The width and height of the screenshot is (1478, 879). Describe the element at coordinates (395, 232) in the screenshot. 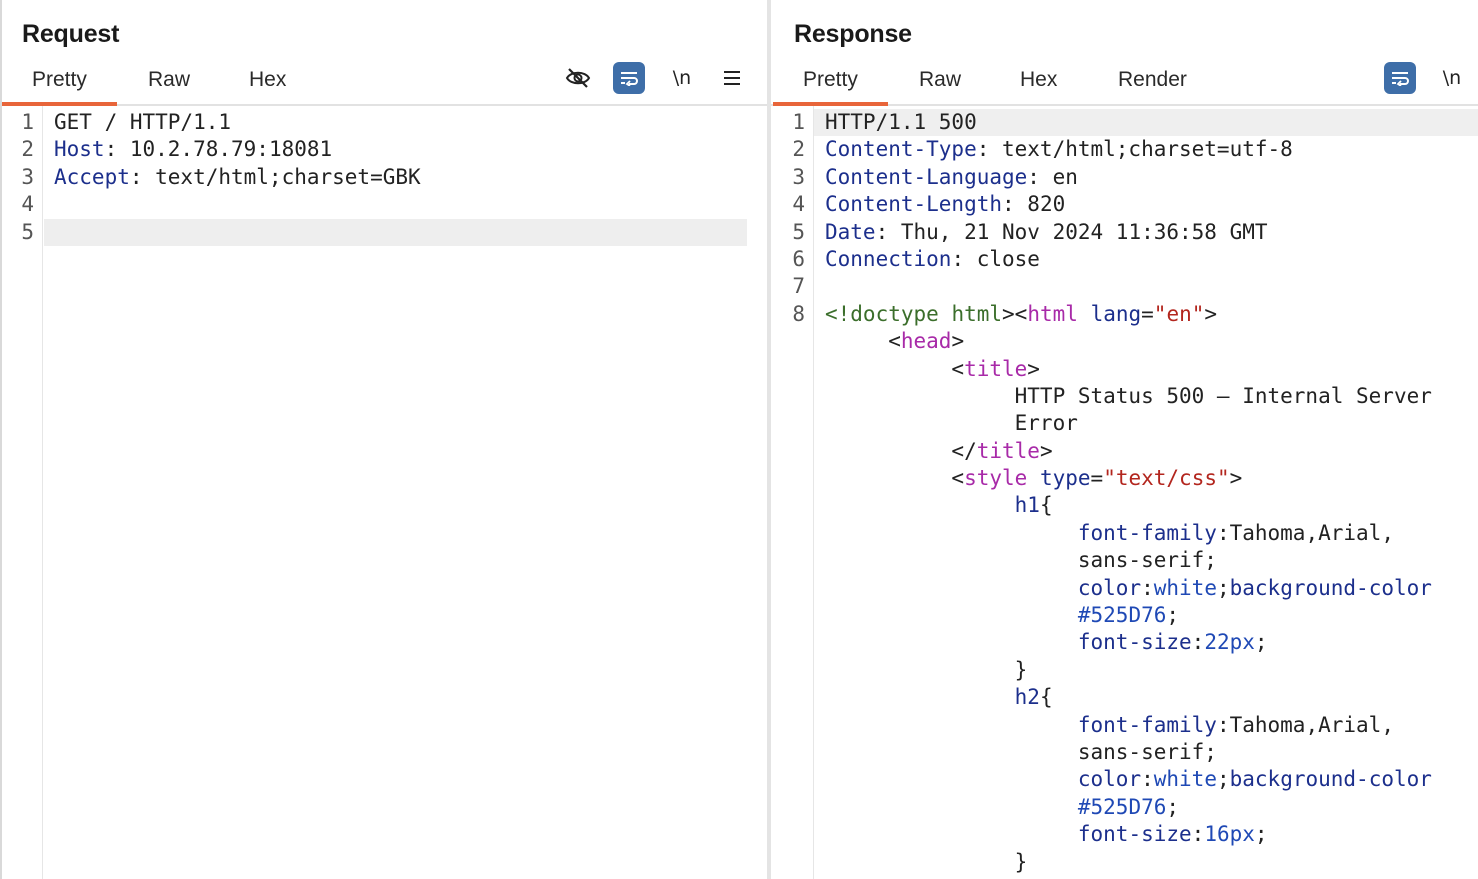

I see `current-line-highlight` at that location.